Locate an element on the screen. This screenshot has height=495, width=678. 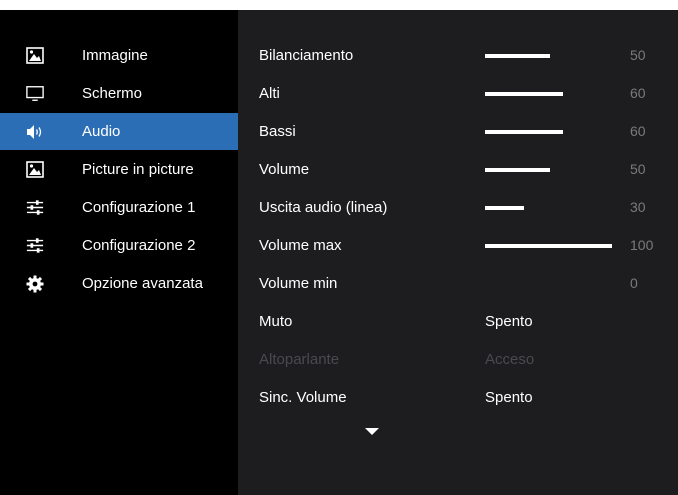
sidebar-item-label: Immagine is located at coordinates (115, 55).